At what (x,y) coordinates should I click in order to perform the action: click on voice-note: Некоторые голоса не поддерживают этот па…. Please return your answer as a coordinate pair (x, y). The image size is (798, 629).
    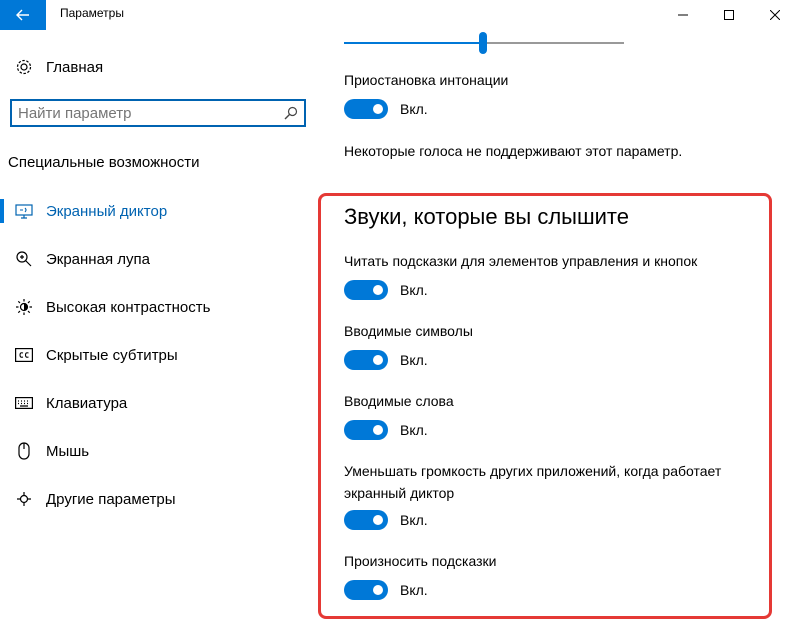
    Looking at the image, I should click on (513, 151).